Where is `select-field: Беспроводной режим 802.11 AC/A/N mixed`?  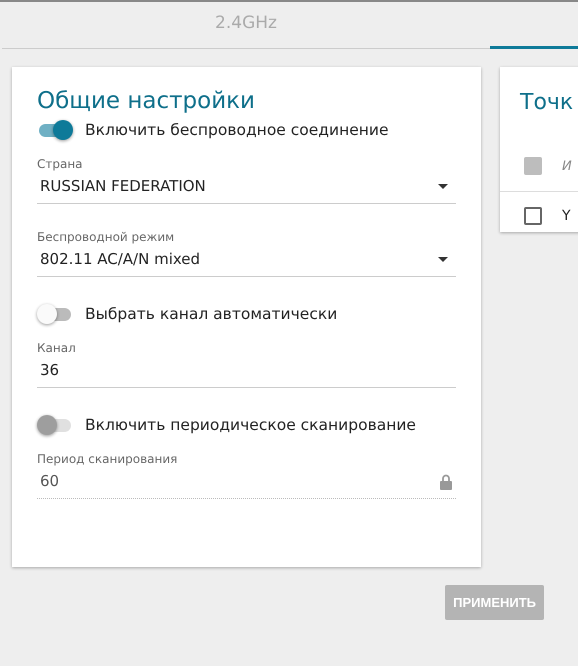
select-field: Беспроводной режим 802.11 AC/A/N mixed is located at coordinates (246, 251).